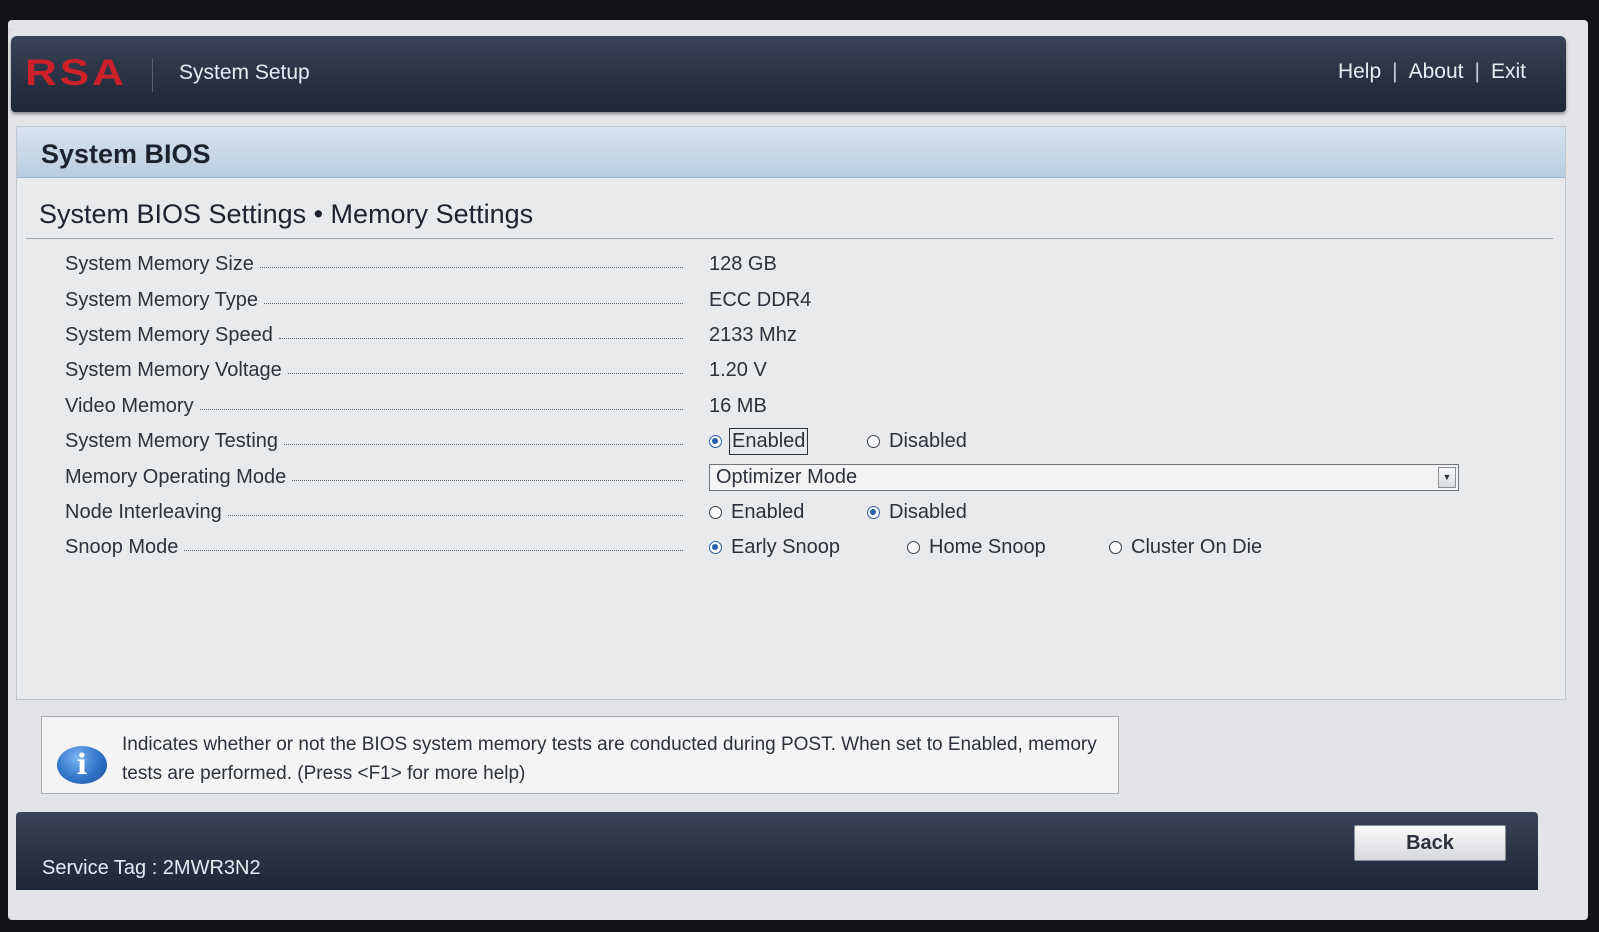 This screenshot has width=1599, height=932. I want to click on setting-row-node-interleaving: Node Interleaving Enabled Disabled, so click(795, 512).